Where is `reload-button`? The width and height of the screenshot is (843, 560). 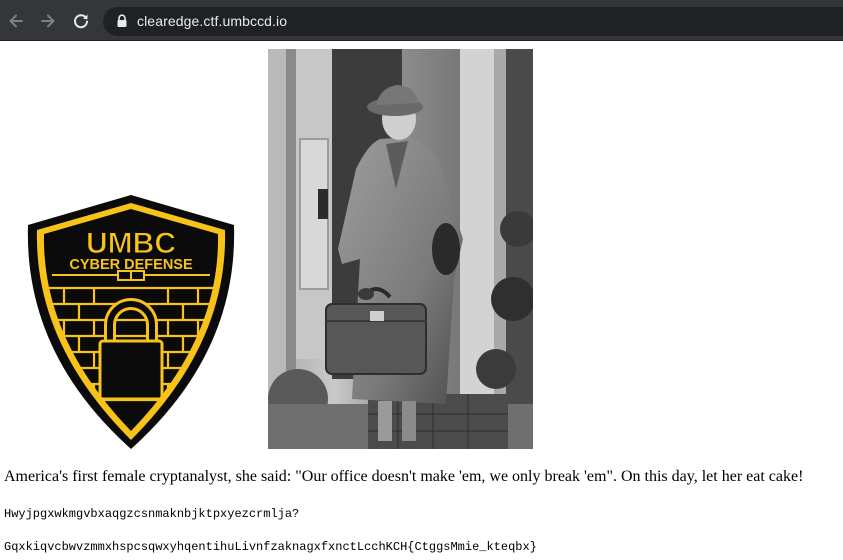 reload-button is located at coordinates (81, 21).